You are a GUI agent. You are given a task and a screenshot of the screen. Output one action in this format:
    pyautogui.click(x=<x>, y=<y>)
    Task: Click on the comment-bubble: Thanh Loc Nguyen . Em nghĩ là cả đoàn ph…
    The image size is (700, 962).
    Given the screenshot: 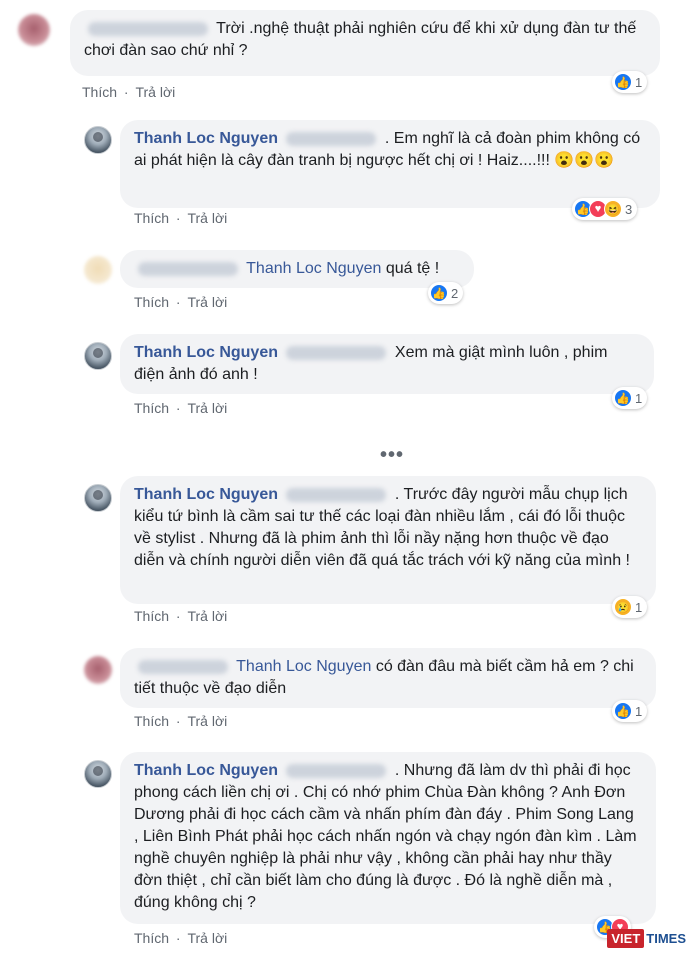 What is the action you would take?
    pyautogui.click(x=390, y=164)
    